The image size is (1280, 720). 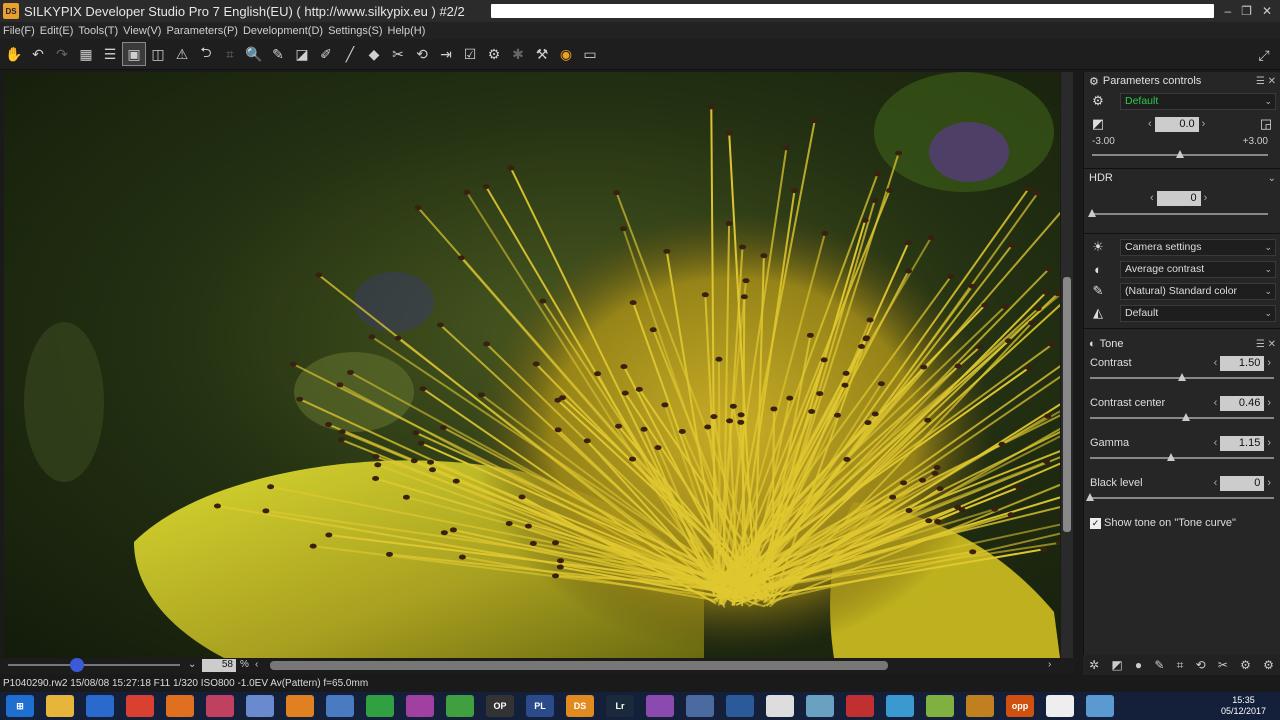 I want to click on menu-edit: Edit(E), so click(x=57, y=31).